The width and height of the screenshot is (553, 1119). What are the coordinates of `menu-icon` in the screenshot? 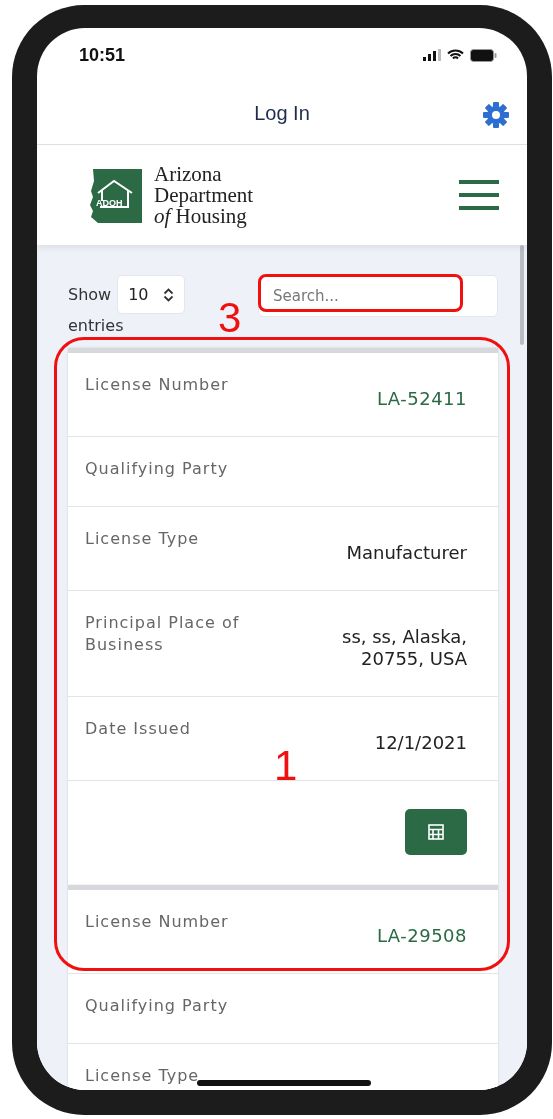 It's located at (479, 195).